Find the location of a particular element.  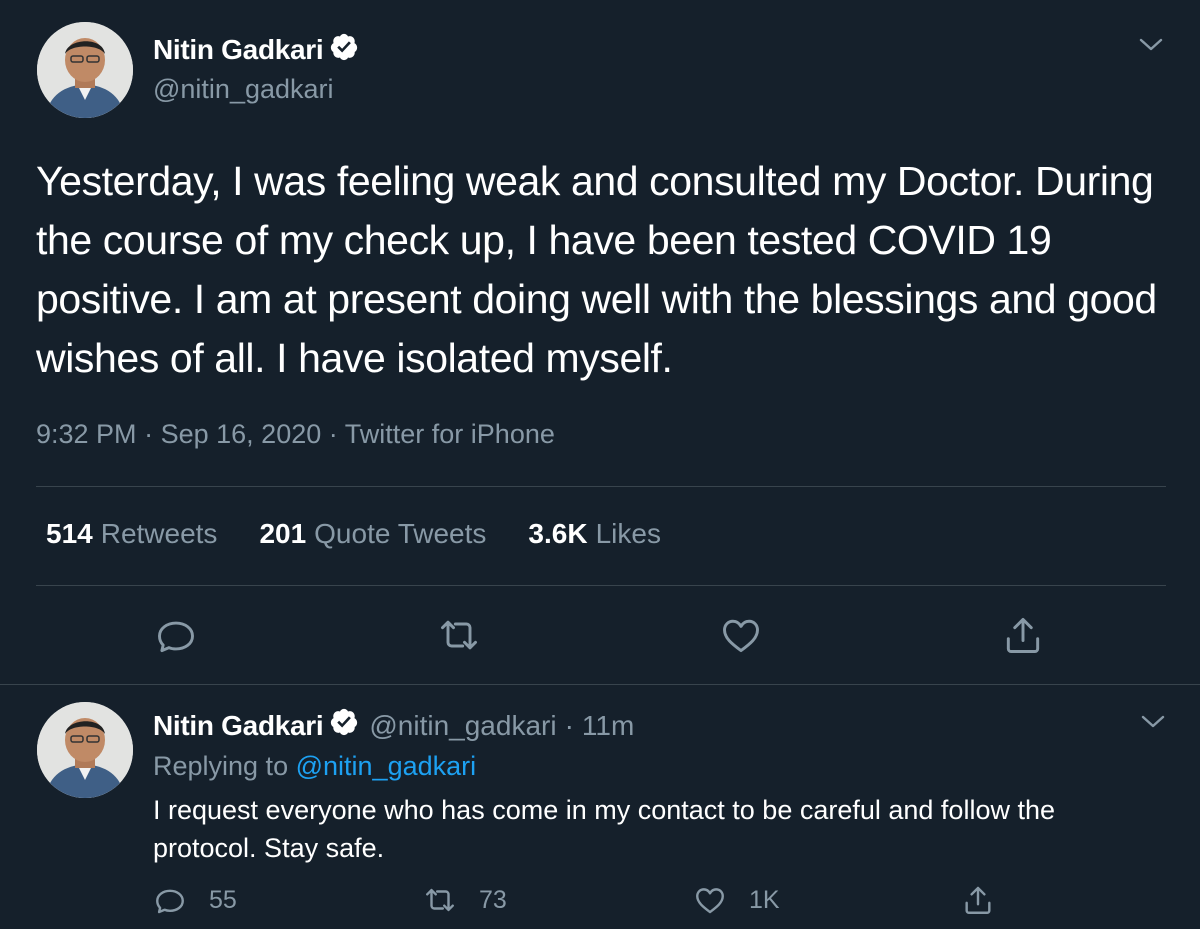

share-button is located at coordinates (989, 900).